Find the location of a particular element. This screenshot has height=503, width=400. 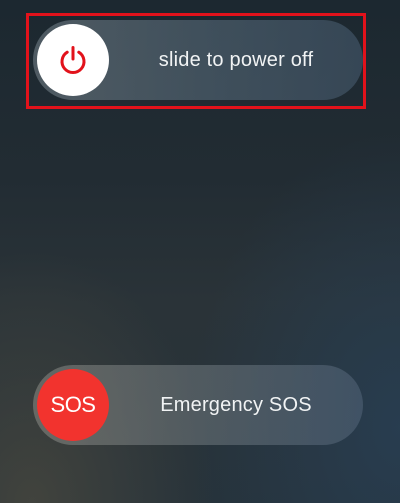

emergency-sos-slider: SOS Emergency SOS is located at coordinates (198, 405).